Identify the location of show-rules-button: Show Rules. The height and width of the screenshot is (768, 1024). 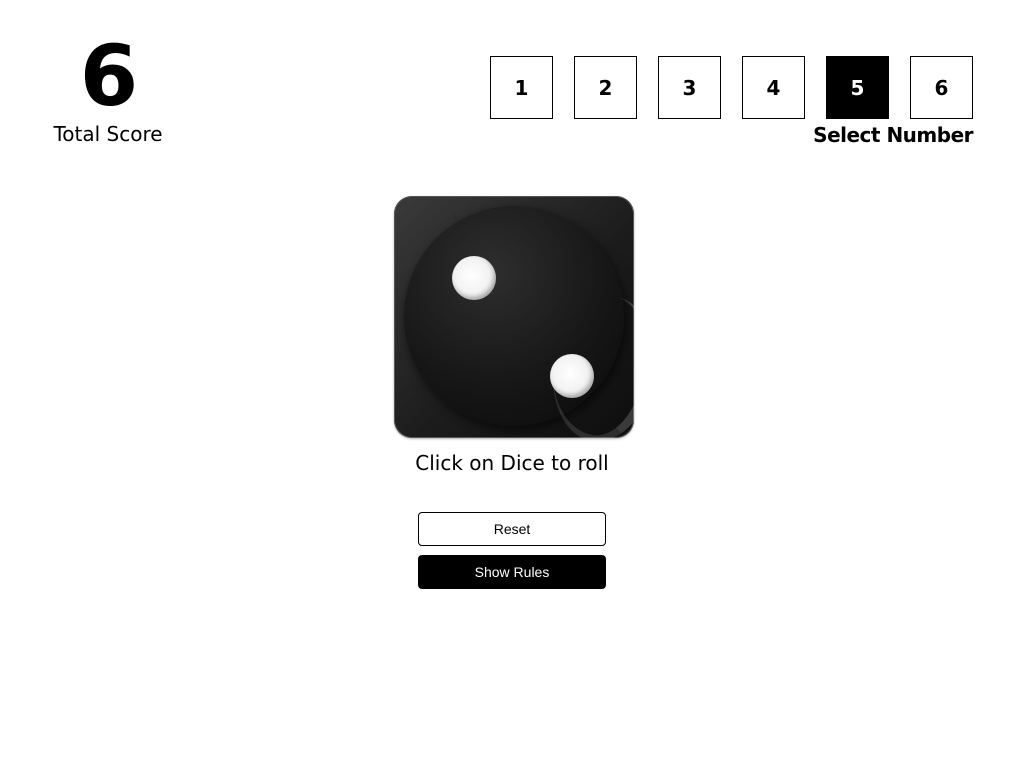
(512, 572).